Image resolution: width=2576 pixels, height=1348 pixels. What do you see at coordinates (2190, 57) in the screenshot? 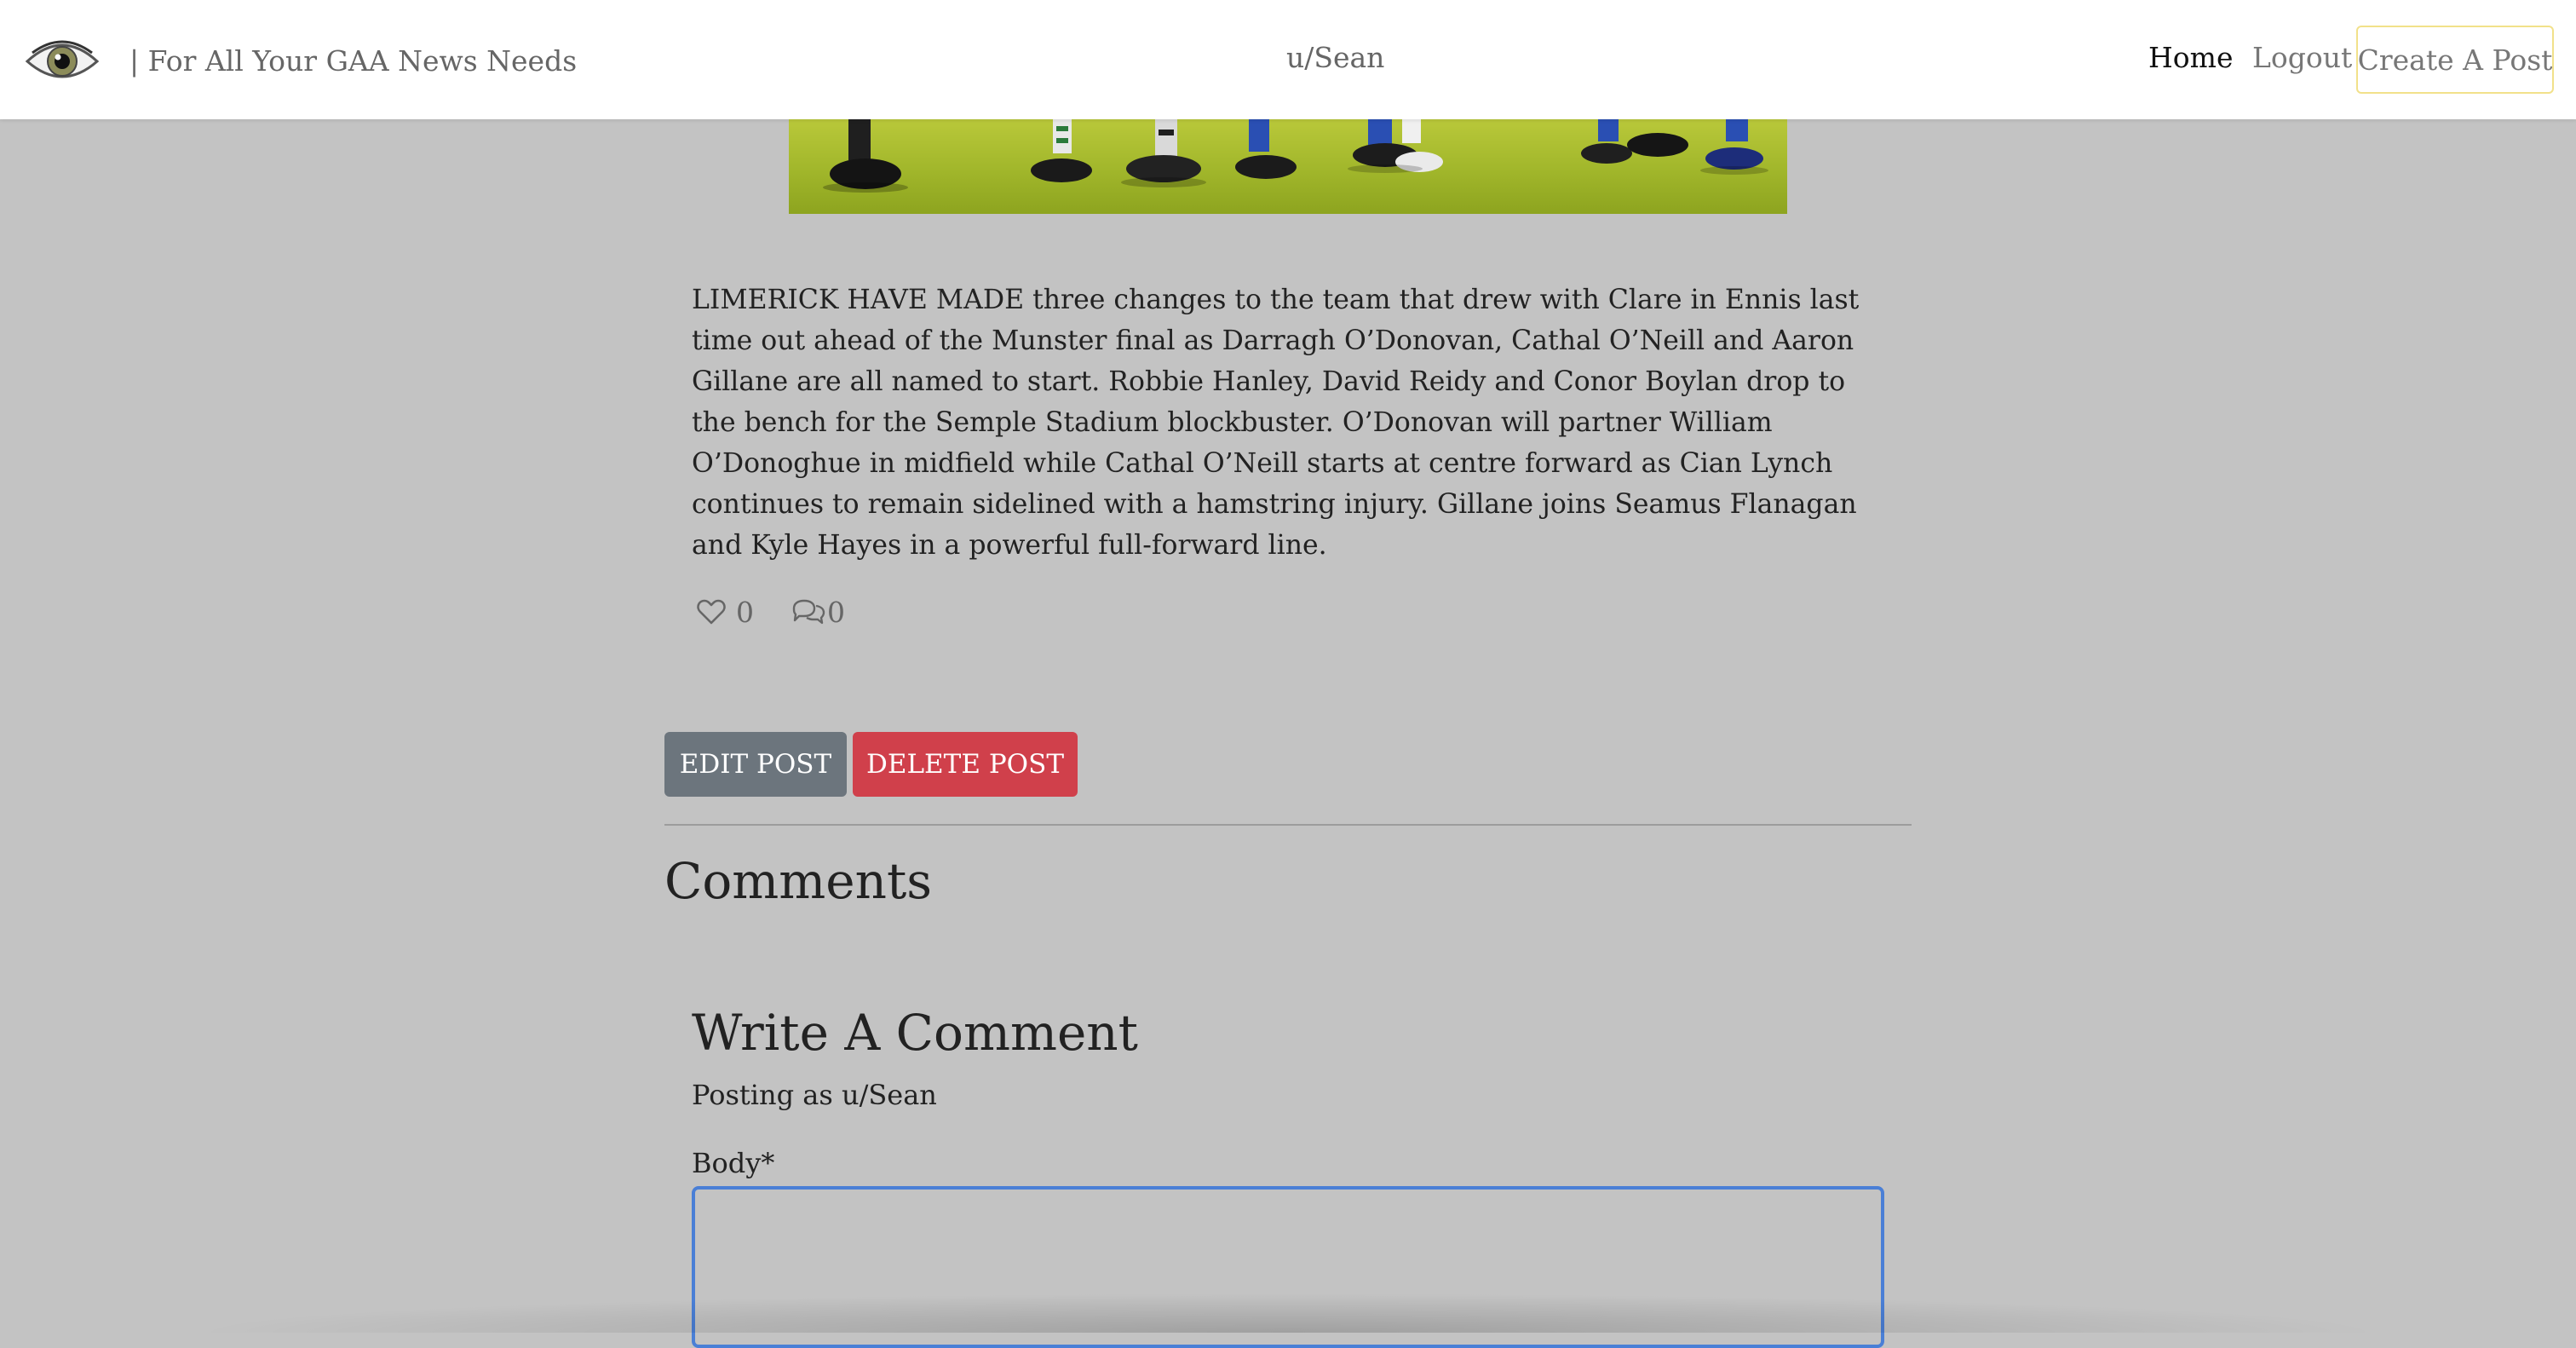
I see `nav-home-link: Home` at bounding box center [2190, 57].